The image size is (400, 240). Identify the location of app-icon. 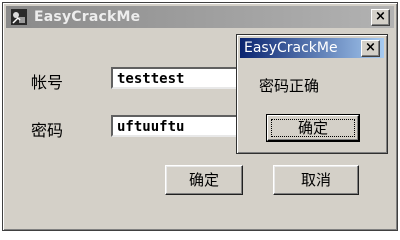
(19, 17).